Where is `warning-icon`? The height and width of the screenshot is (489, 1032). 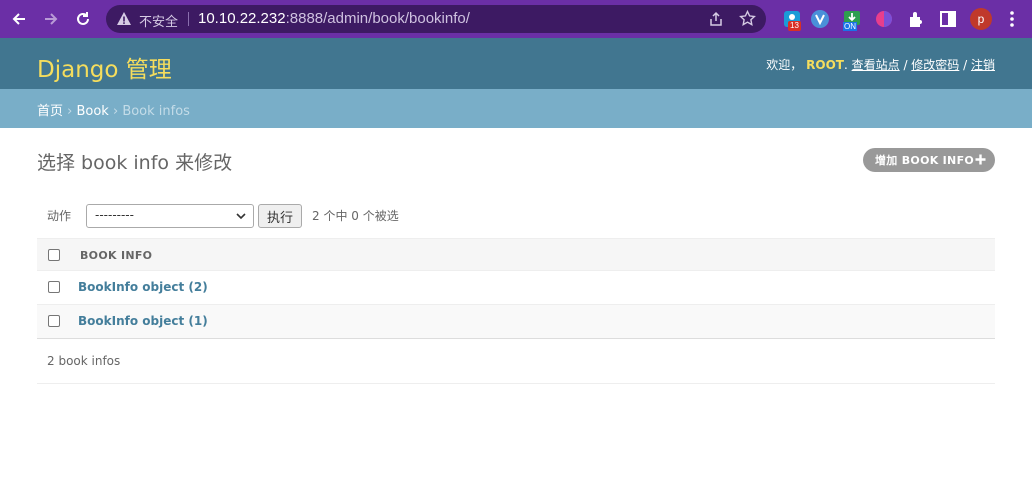
warning-icon is located at coordinates (124, 18).